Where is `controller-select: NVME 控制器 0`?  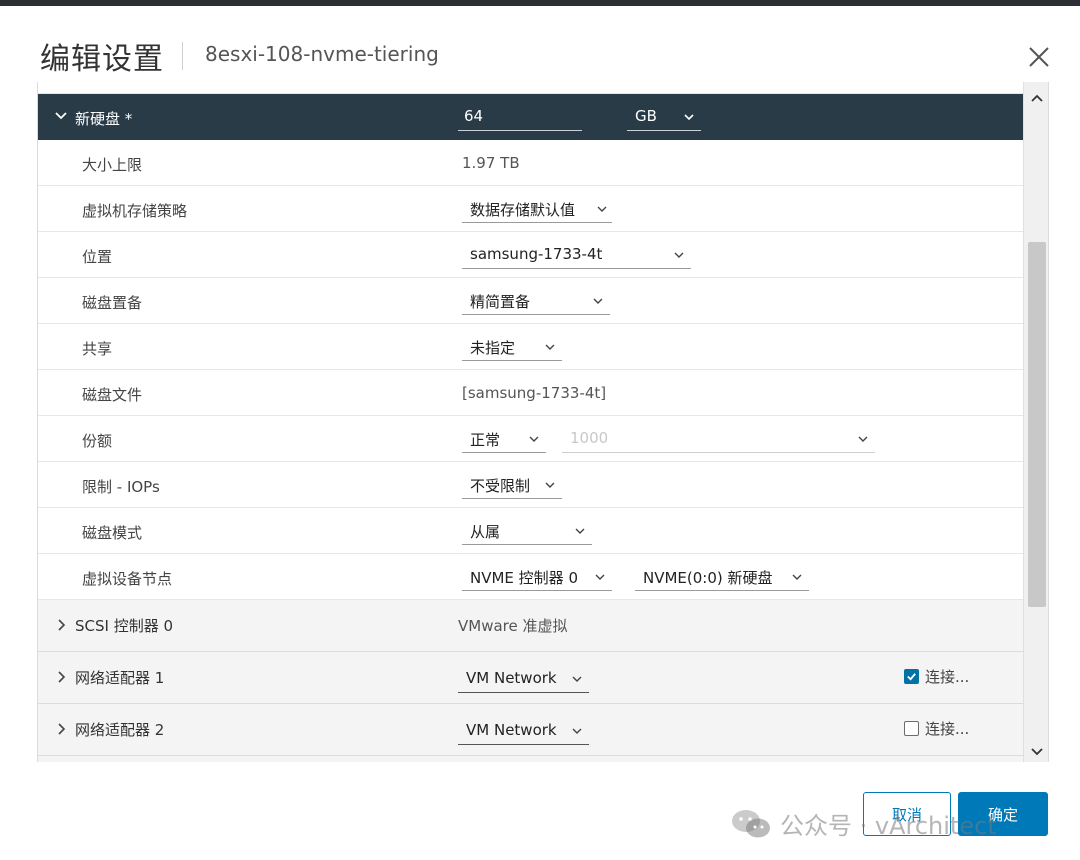 controller-select: NVME 控制器 0 is located at coordinates (537, 577).